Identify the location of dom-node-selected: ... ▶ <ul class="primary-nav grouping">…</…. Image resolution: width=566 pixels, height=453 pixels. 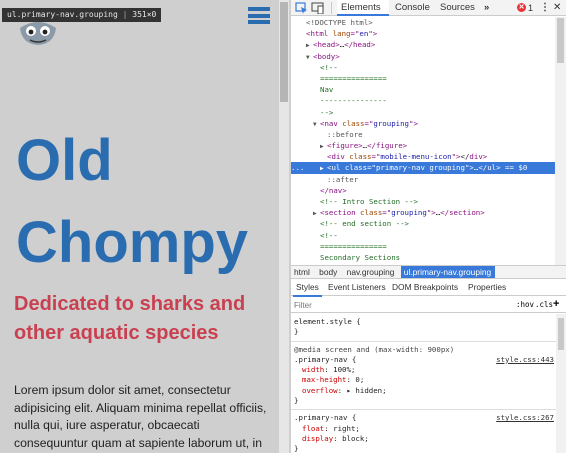
(423, 168).